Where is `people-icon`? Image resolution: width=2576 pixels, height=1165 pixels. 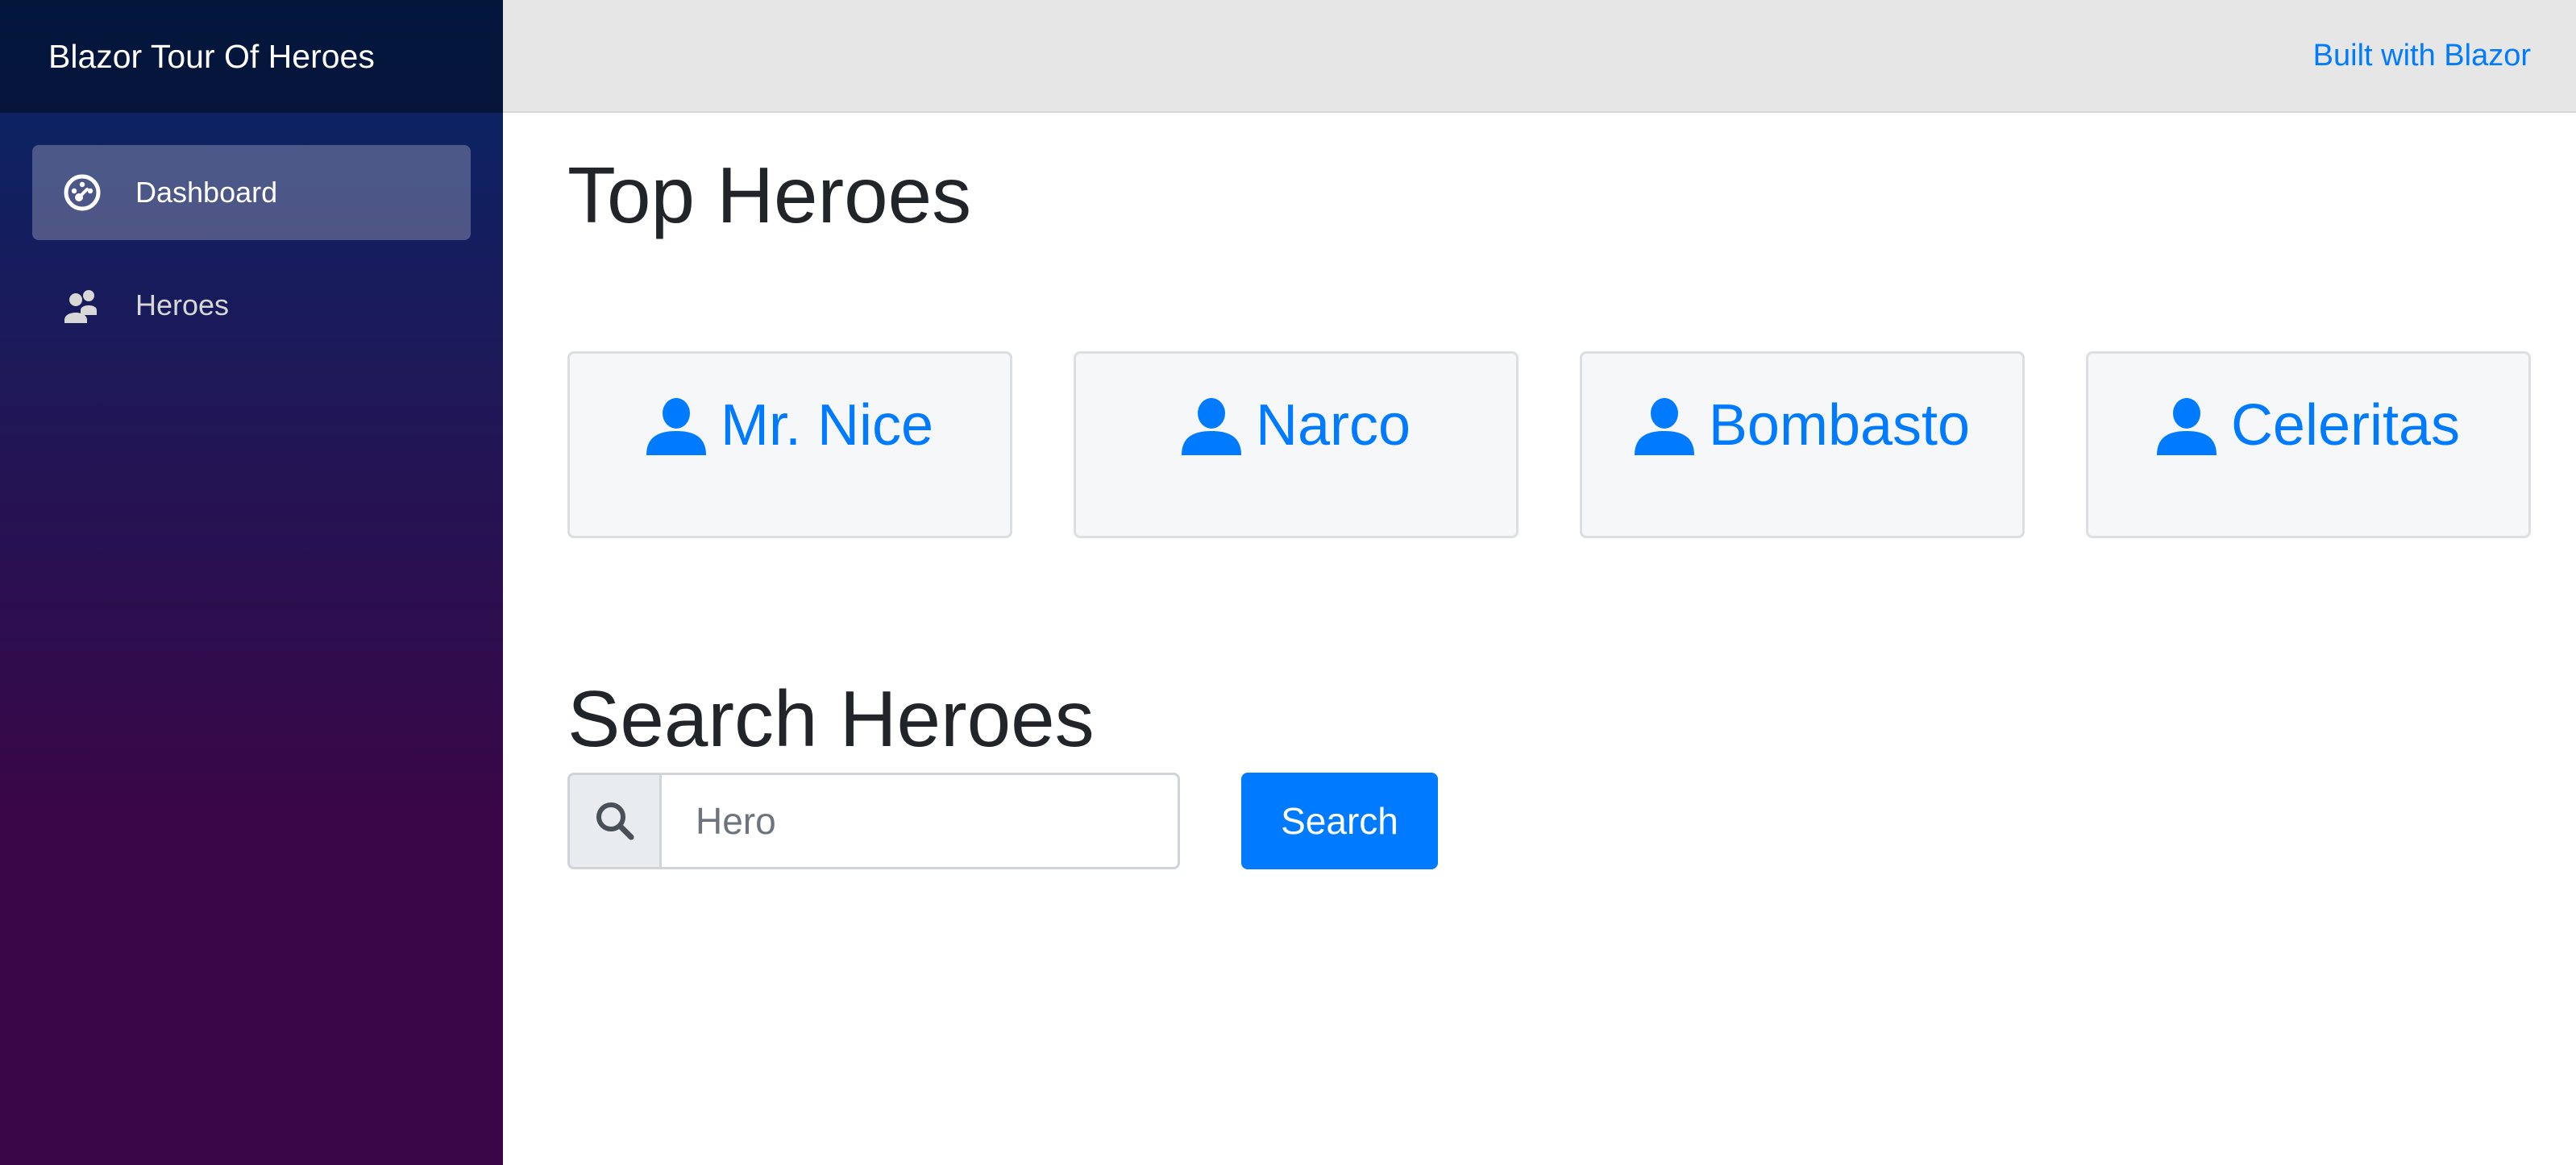
people-icon is located at coordinates (82, 305).